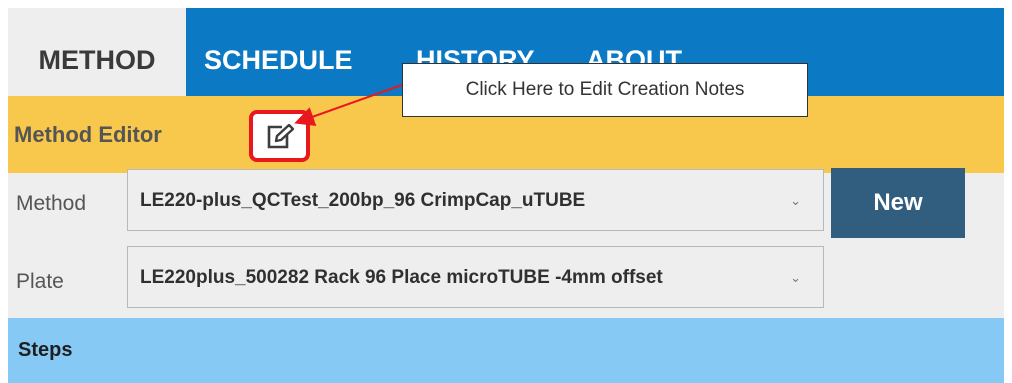  What do you see at coordinates (40, 281) in the screenshot?
I see `plate-label: Plate` at bounding box center [40, 281].